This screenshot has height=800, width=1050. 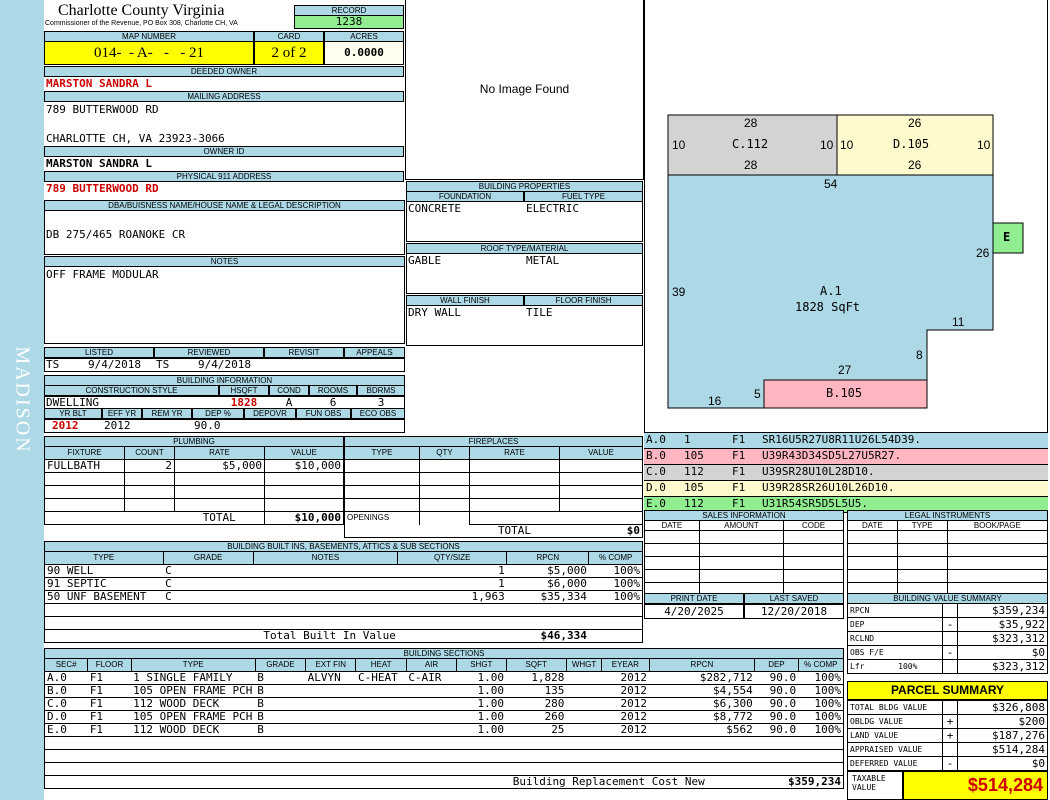 What do you see at coordinates (814, 781) in the screenshot?
I see `sections-total-value: $359,234` at bounding box center [814, 781].